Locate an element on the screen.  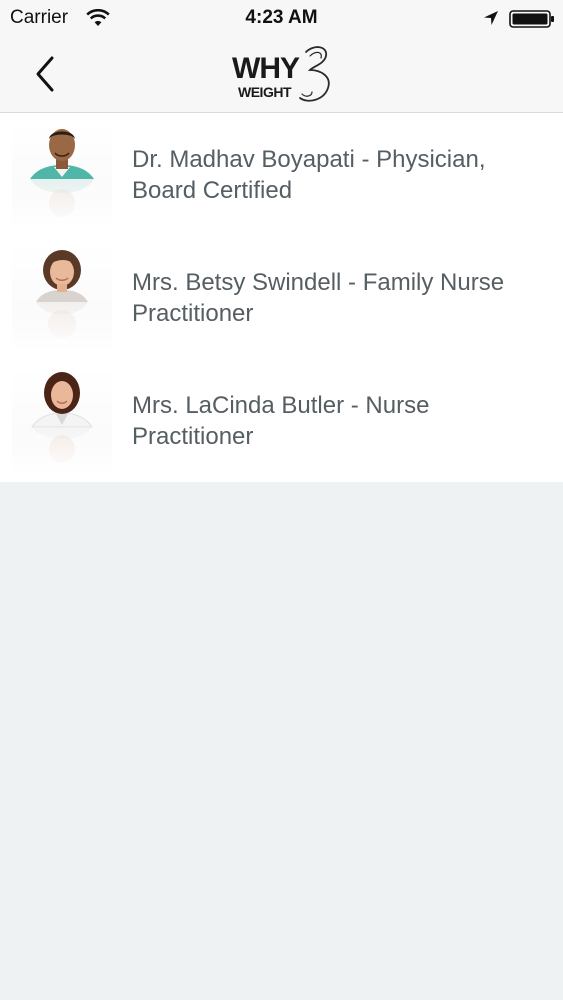
status-bar: Carrier 4:23 AM is located at coordinates (281, 19).